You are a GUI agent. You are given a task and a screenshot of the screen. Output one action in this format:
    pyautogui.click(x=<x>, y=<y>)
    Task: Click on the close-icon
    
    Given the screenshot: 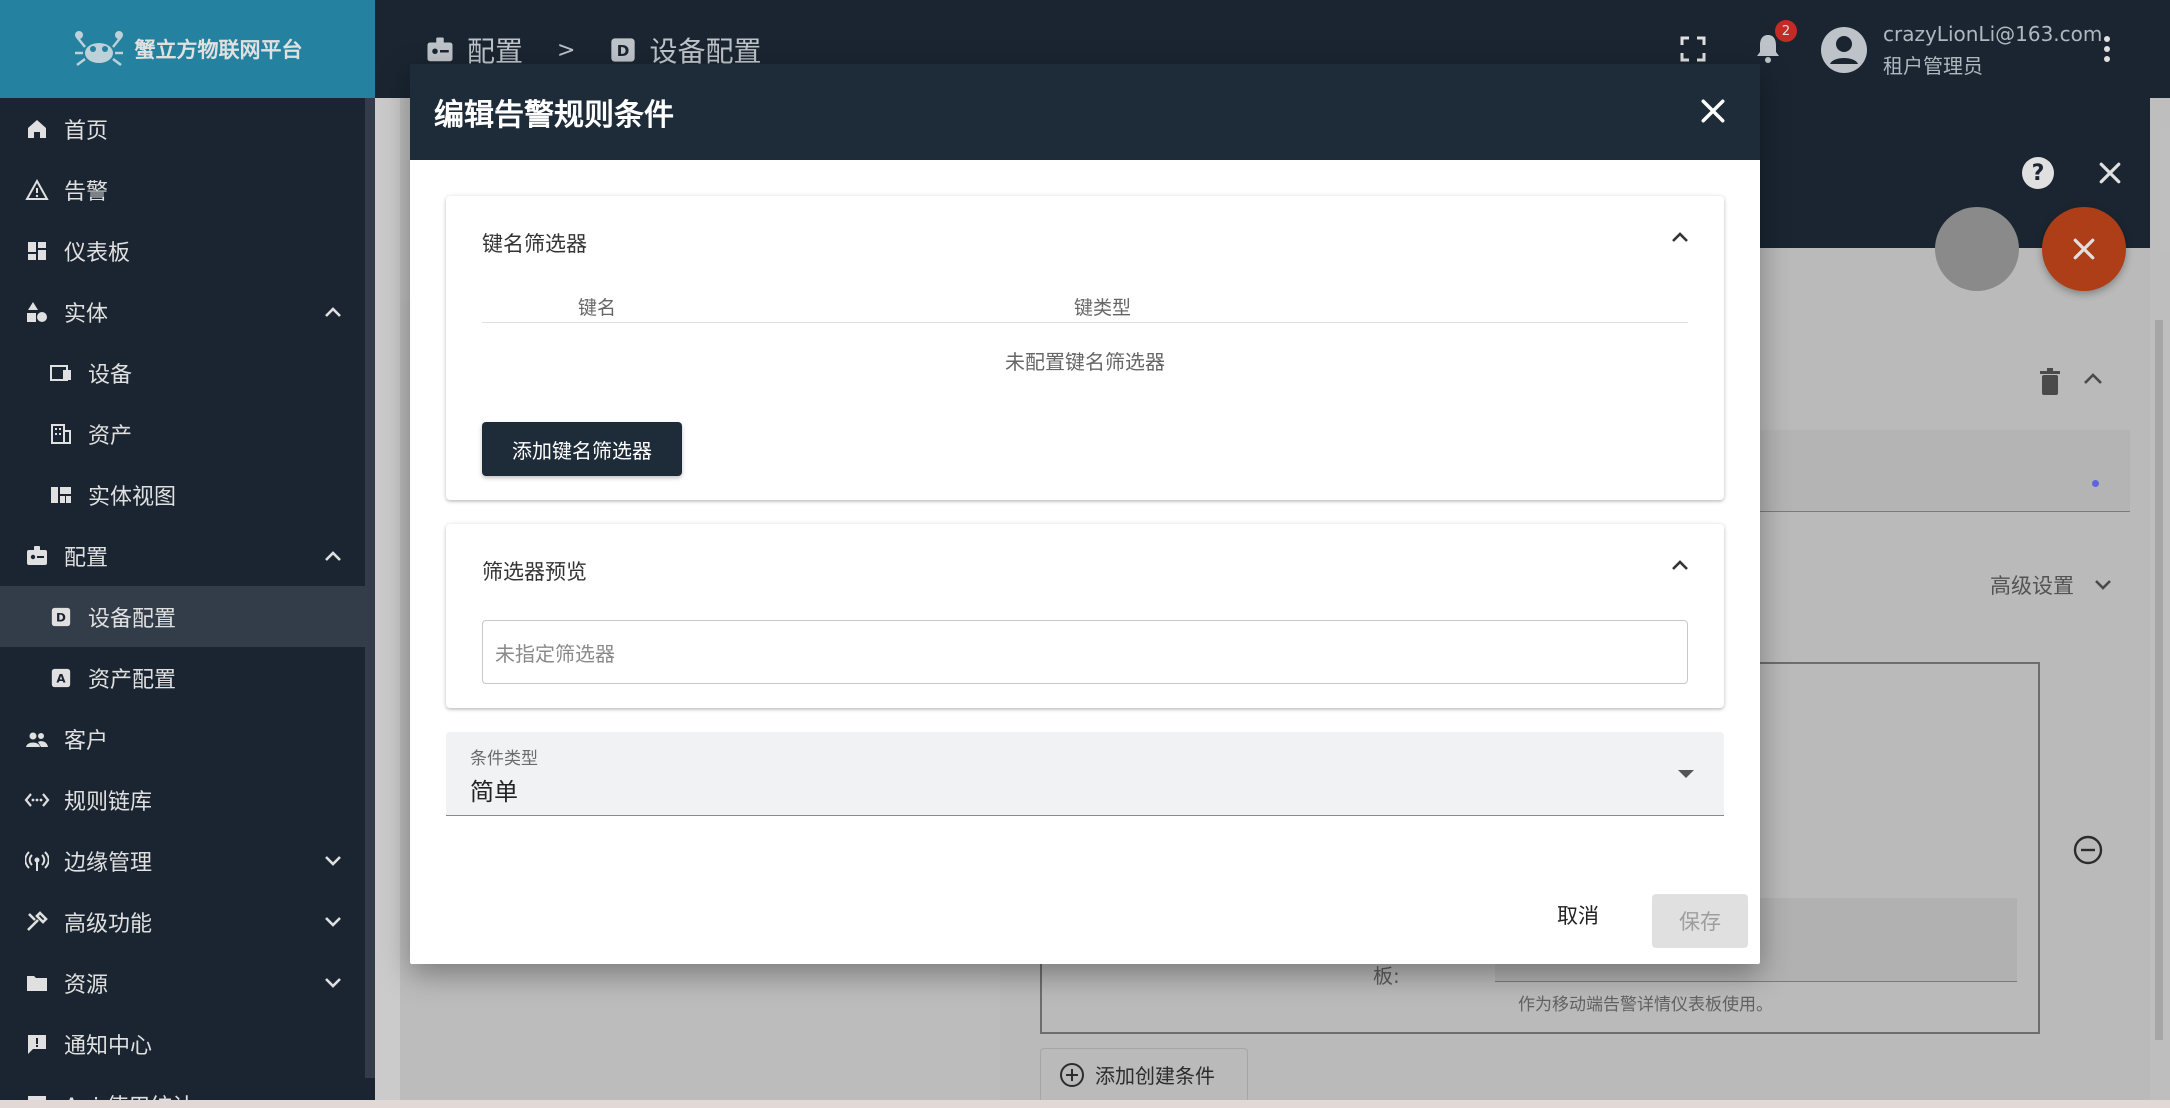 What is the action you would take?
    pyautogui.click(x=1713, y=111)
    